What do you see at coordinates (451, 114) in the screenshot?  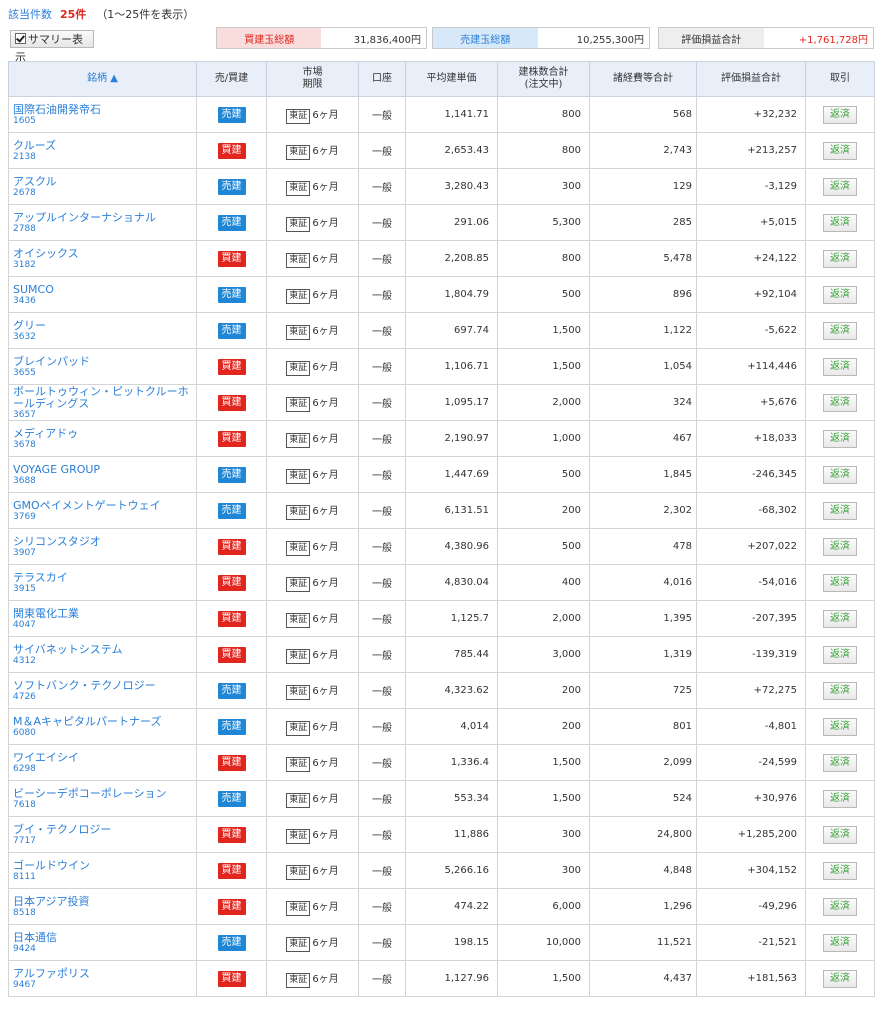 I see `avg-price-cell: 1,141.71` at bounding box center [451, 114].